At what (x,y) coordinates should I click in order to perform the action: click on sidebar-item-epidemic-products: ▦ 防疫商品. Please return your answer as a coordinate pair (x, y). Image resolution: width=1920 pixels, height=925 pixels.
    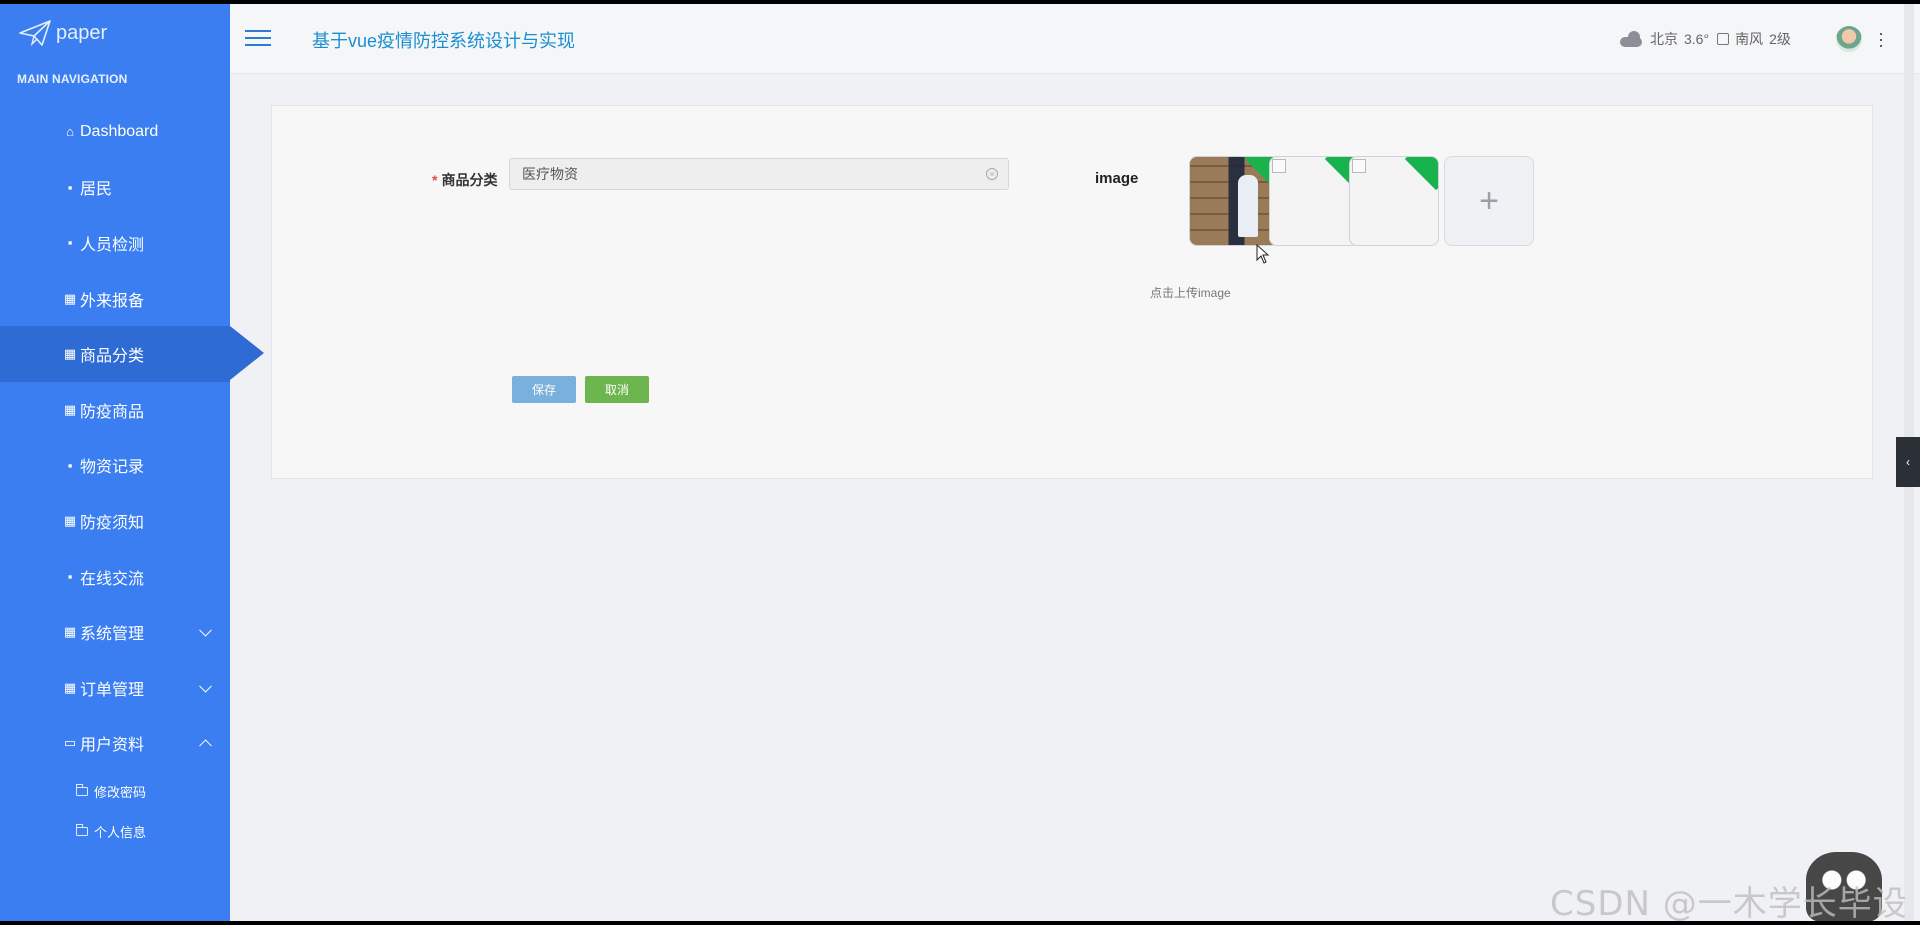
    Looking at the image, I should click on (115, 410).